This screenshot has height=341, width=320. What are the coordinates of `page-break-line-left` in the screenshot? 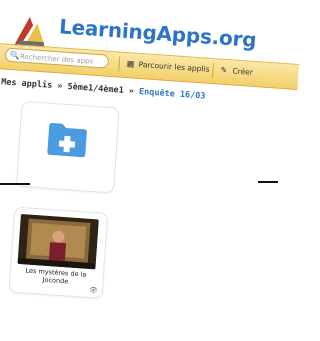 It's located at (15, 184).